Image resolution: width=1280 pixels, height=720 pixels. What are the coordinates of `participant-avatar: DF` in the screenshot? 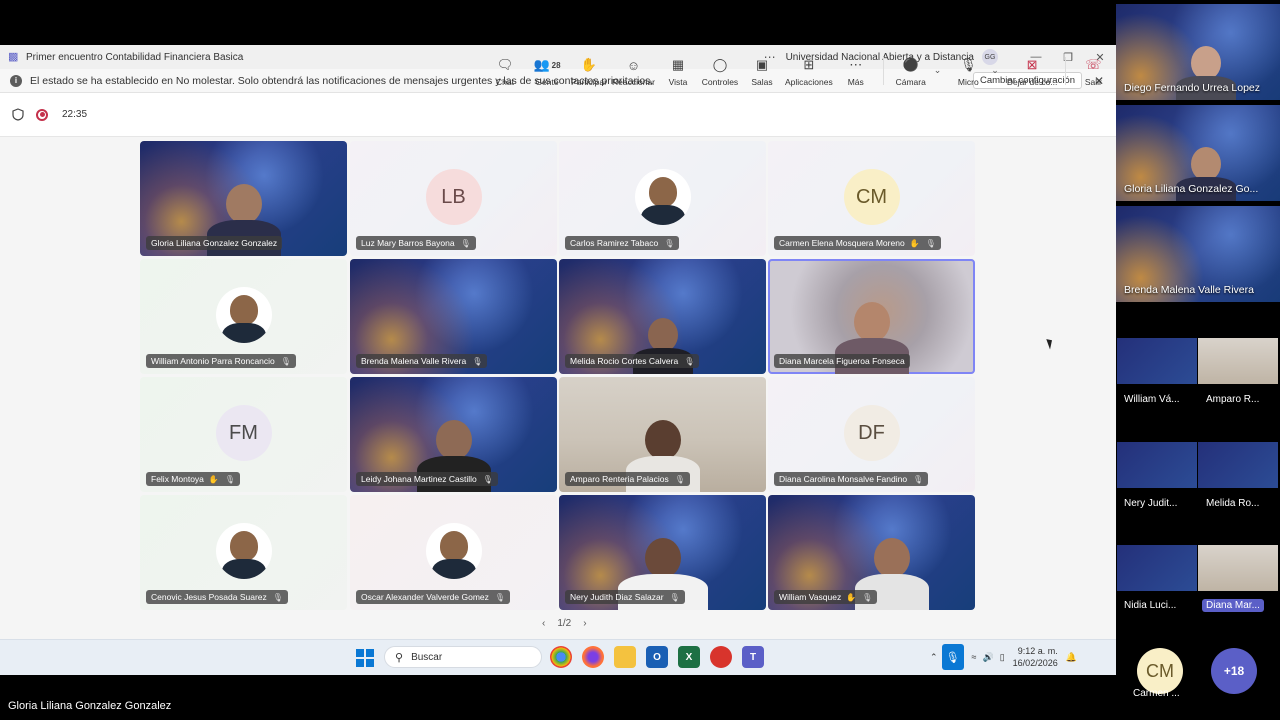 It's located at (871, 433).